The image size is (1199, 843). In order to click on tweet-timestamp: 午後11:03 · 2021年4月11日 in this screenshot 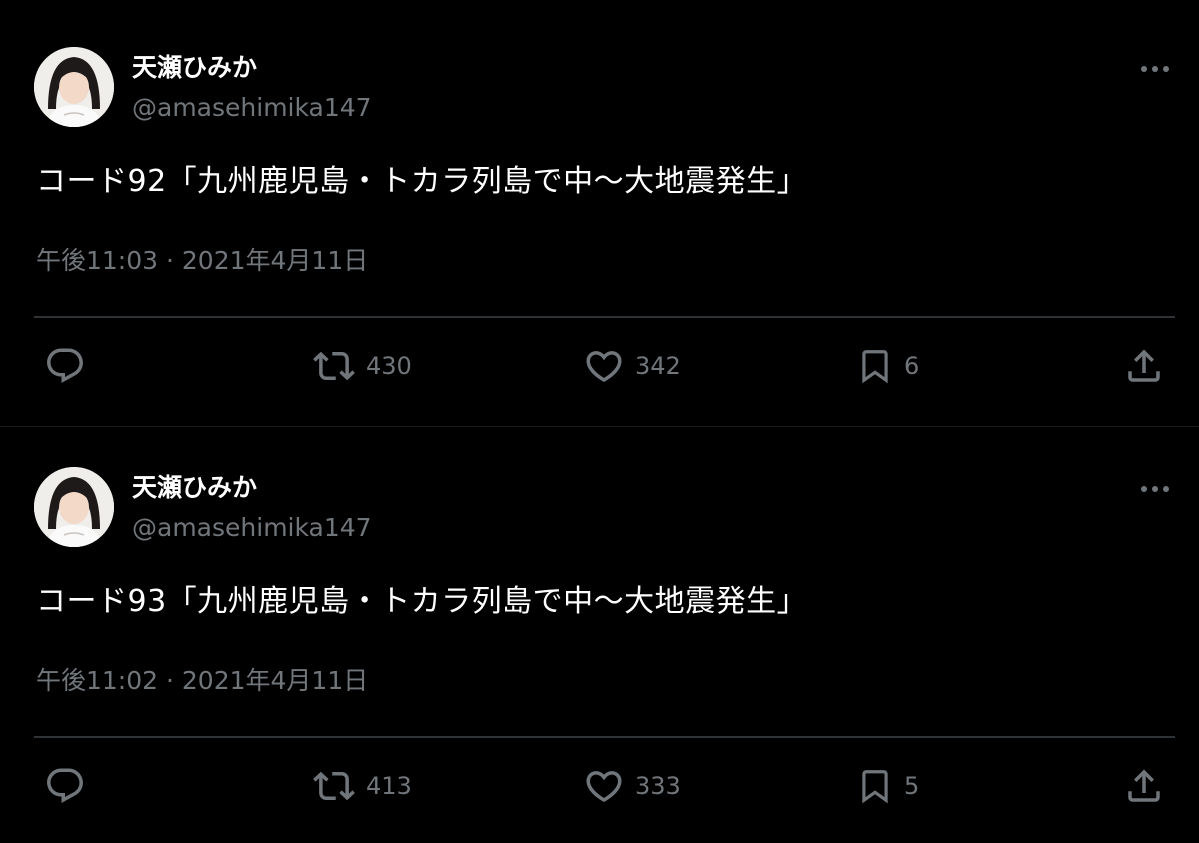, I will do `click(202, 261)`.